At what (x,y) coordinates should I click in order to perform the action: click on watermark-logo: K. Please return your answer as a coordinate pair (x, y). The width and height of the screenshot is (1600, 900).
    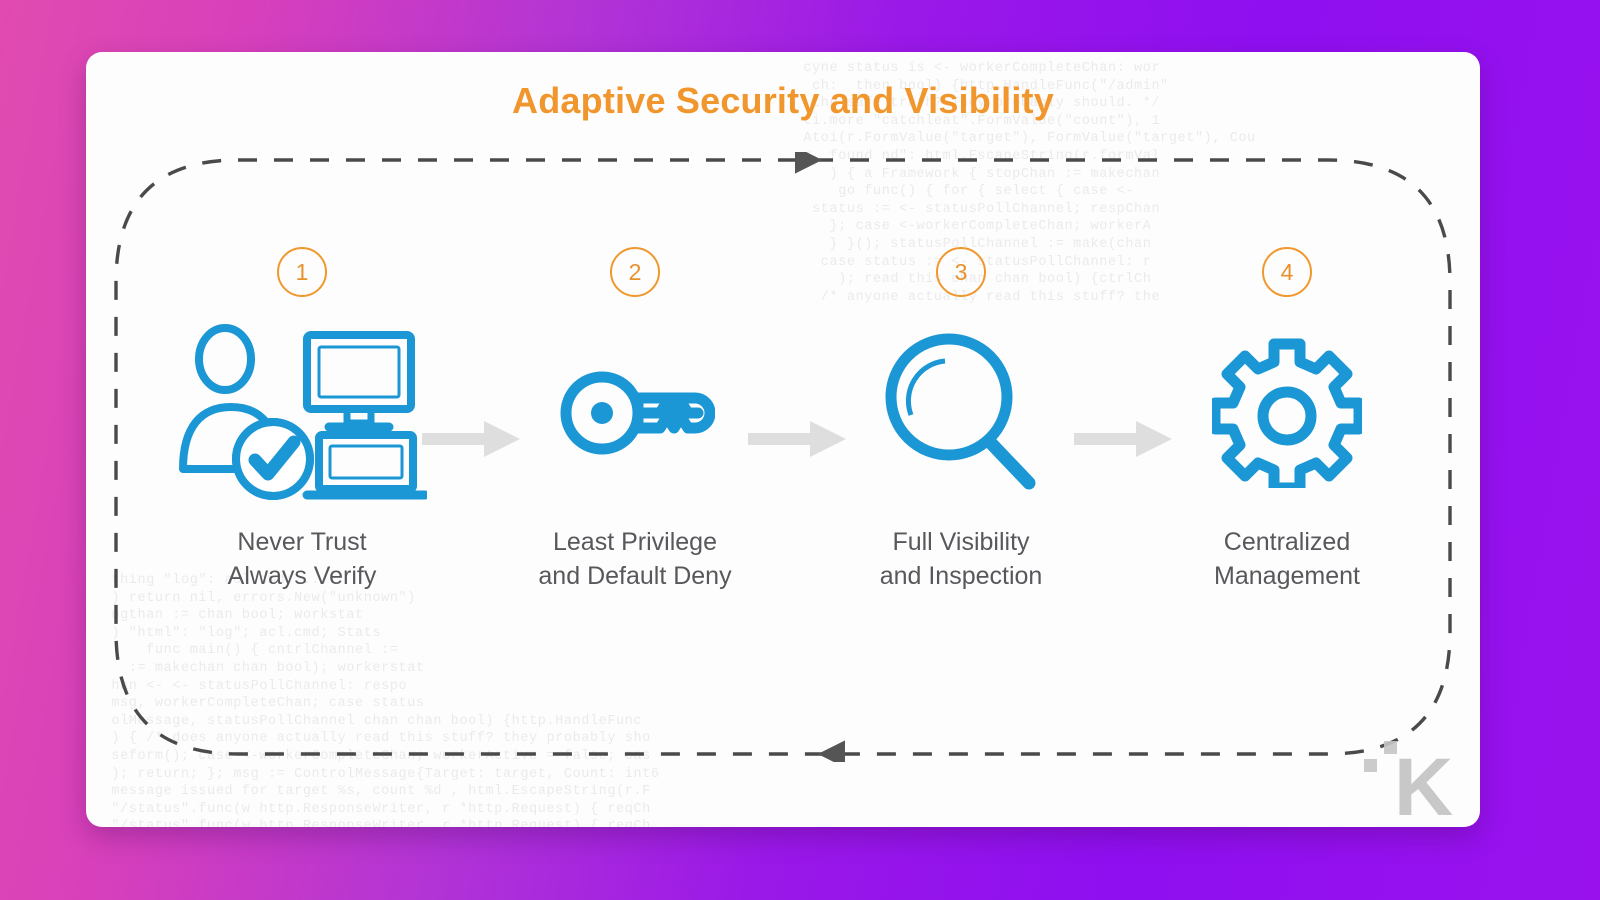
    Looking at the image, I should click on (1408, 783).